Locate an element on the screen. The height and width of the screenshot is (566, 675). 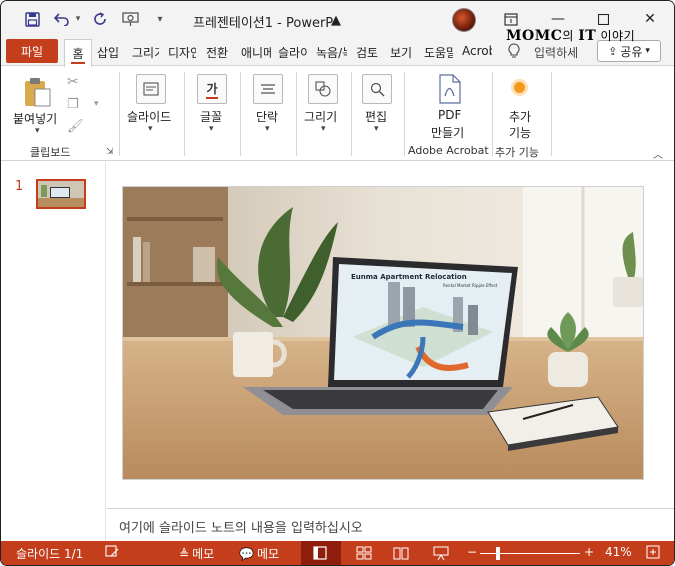
slideshow-icon is located at coordinates (441, 553).